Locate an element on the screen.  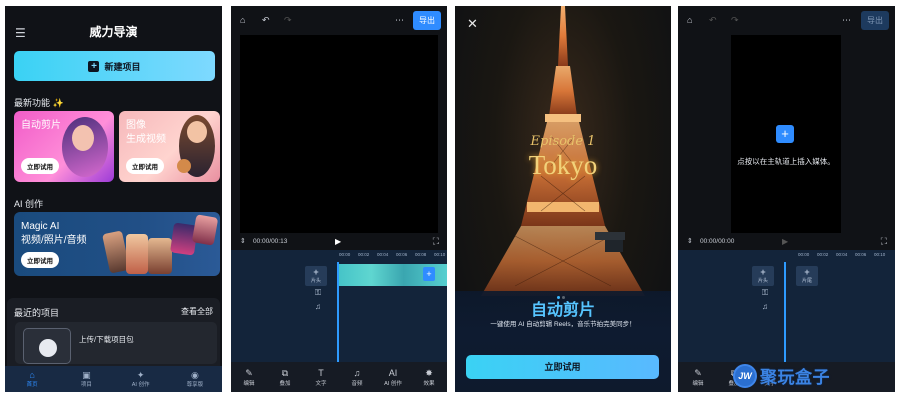
video-preview: + 点按以在主轨道上插入媒体。 is located at coordinates (786, 134).